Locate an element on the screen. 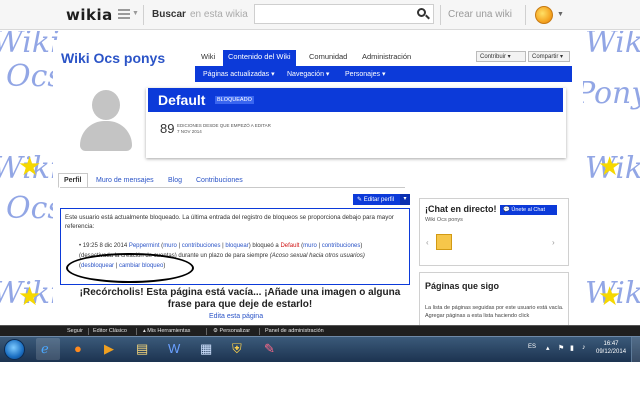 This screenshot has width=640, height=400. show-desktop-button is located at coordinates (635, 349).